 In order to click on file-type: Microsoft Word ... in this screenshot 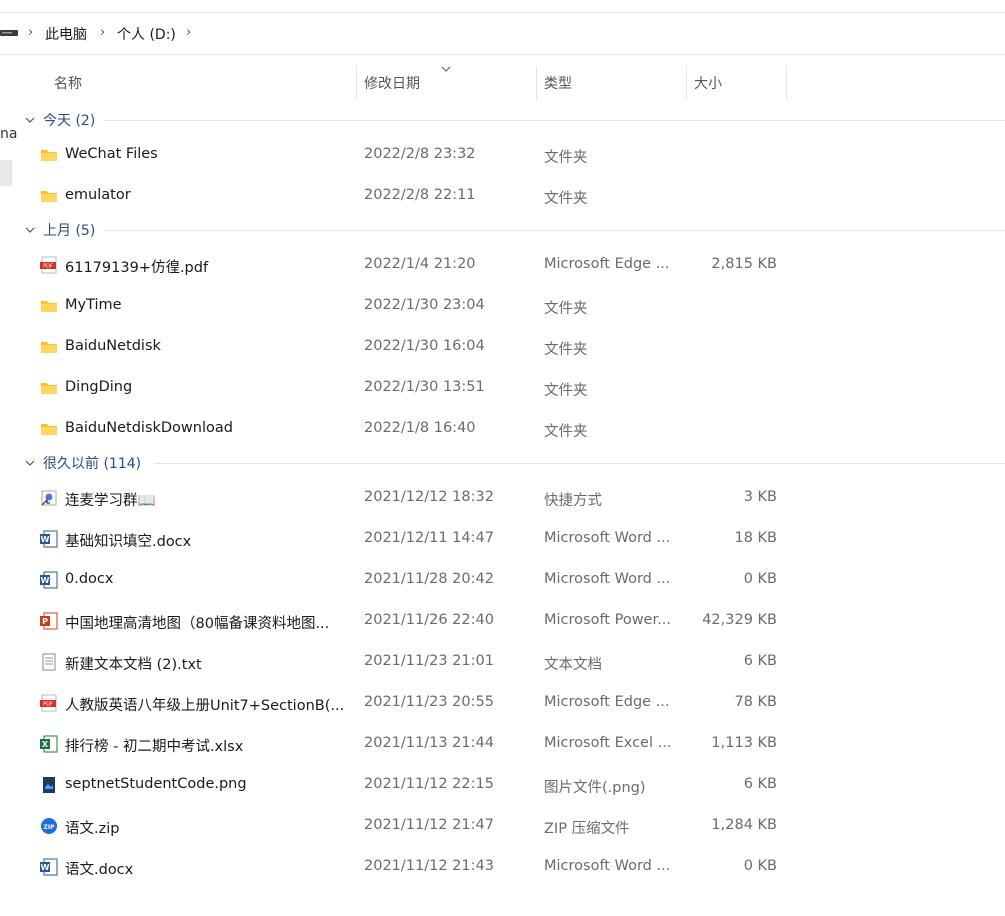, I will do `click(607, 579)`.